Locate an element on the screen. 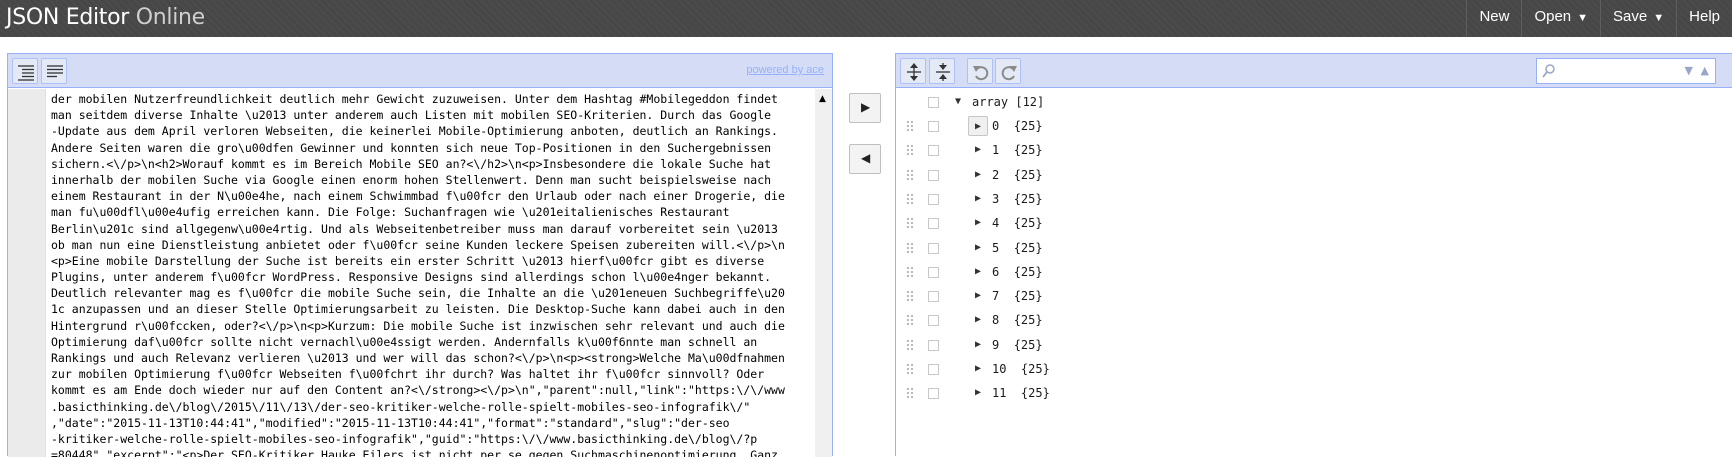 The width and height of the screenshot is (1732, 457). tree-row: ▶ 11 {25} is located at coordinates (1314, 393).